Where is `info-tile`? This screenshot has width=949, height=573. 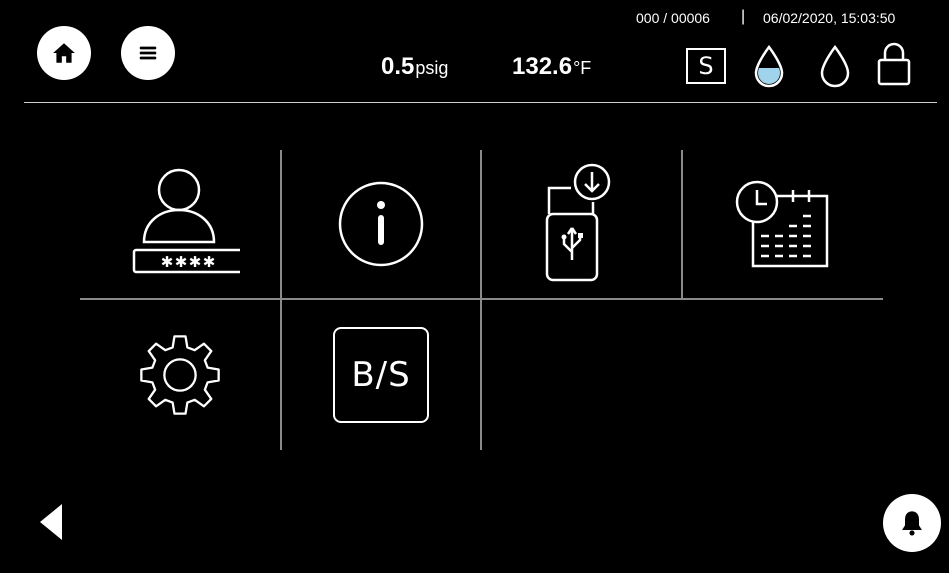
info-tile is located at coordinates (381, 224).